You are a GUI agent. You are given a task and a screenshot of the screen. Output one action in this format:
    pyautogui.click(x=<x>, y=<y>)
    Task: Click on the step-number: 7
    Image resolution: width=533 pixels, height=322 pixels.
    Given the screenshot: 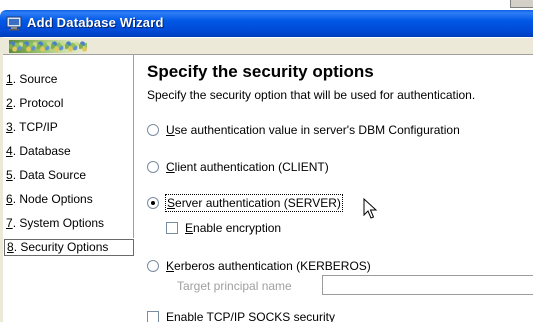 What is the action you would take?
    pyautogui.click(x=9, y=223)
    